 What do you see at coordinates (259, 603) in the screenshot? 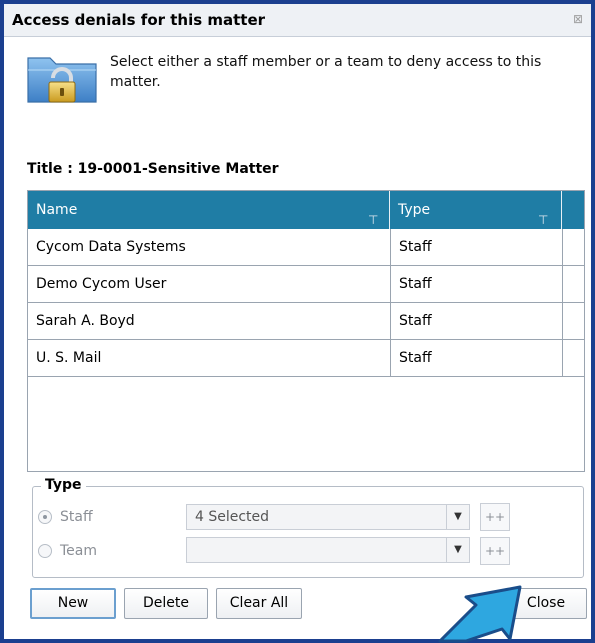
I see `clear-all-button: Clear All` at bounding box center [259, 603].